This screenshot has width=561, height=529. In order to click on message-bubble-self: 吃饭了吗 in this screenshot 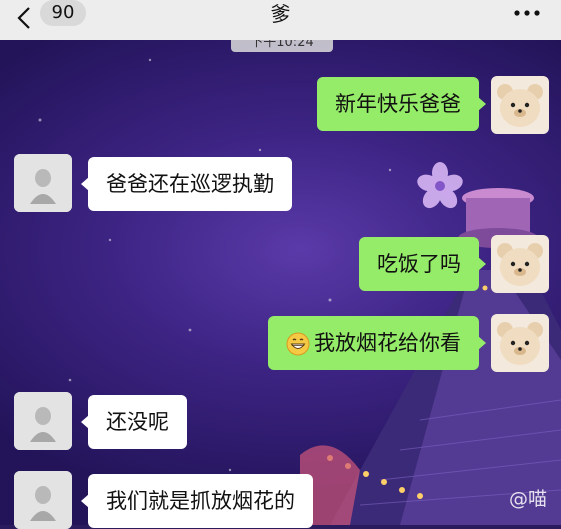, I will do `click(422, 264)`.